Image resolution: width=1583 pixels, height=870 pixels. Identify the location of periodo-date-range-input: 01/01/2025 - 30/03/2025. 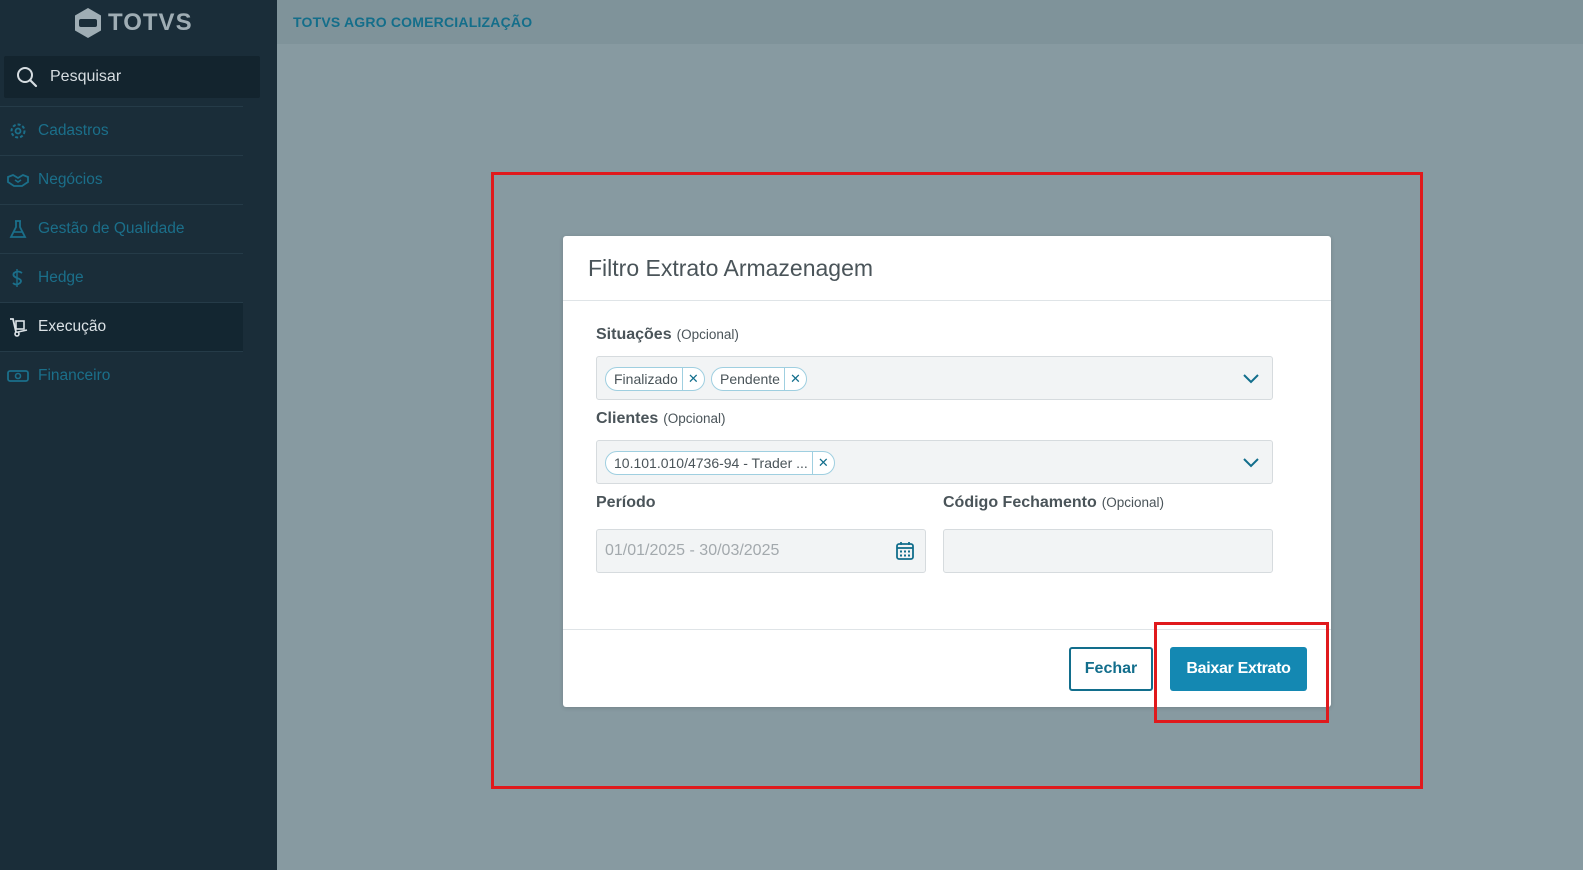
(761, 551).